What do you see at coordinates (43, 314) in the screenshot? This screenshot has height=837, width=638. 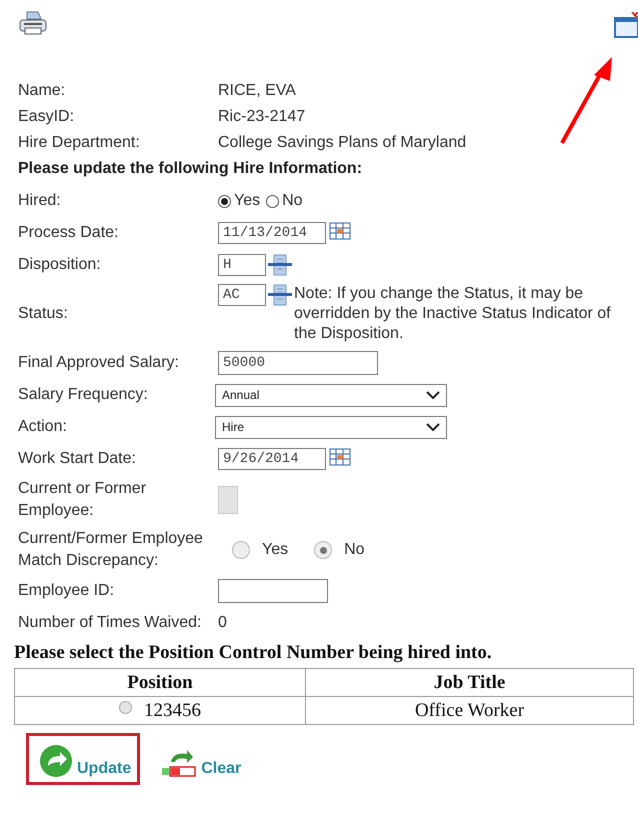 I see `field-label: Status:` at bounding box center [43, 314].